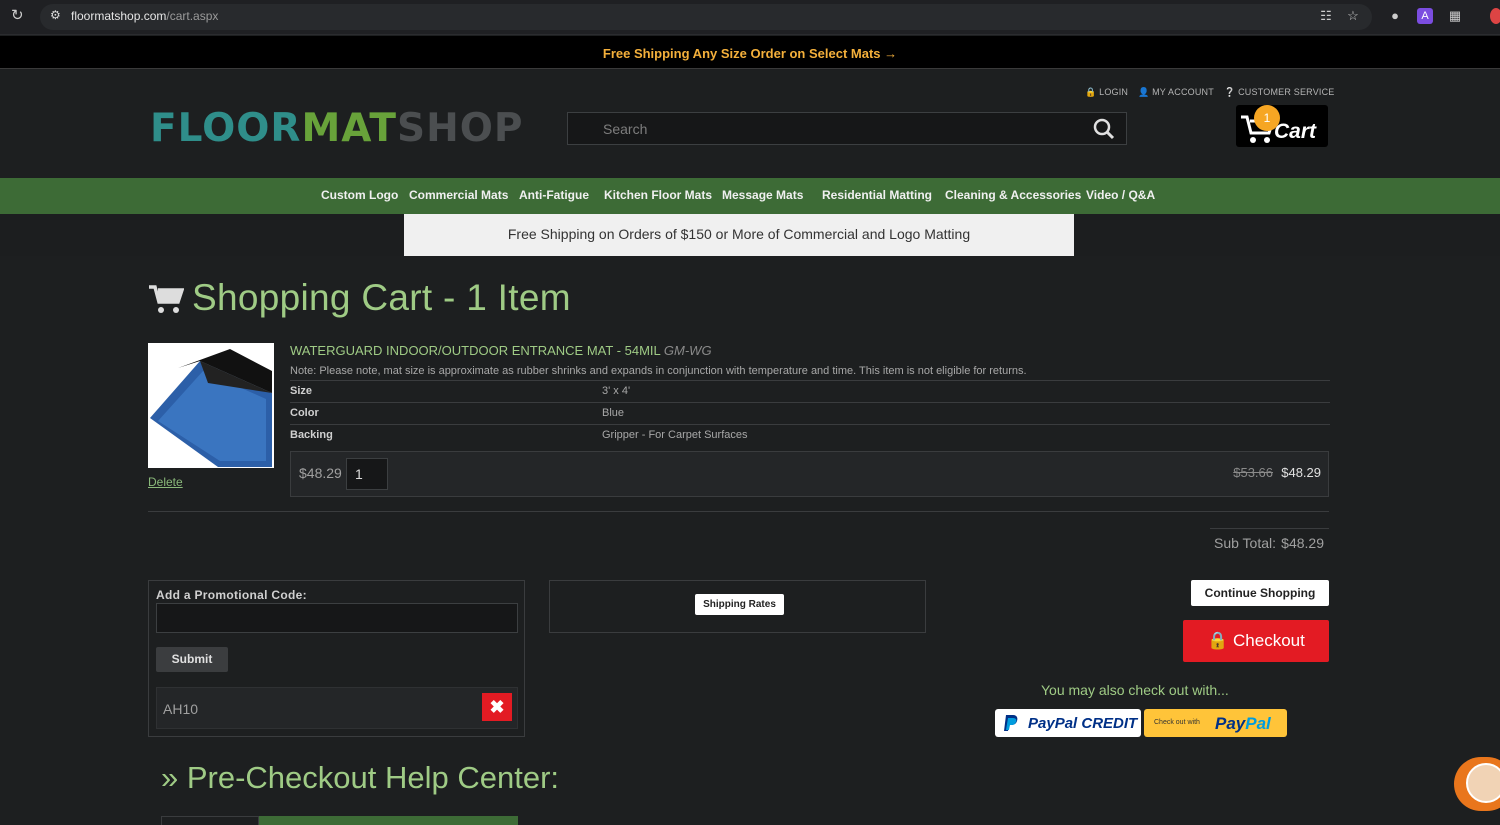  What do you see at coordinates (119, 16) in the screenshot?
I see `url-domain: floormatshop.com` at bounding box center [119, 16].